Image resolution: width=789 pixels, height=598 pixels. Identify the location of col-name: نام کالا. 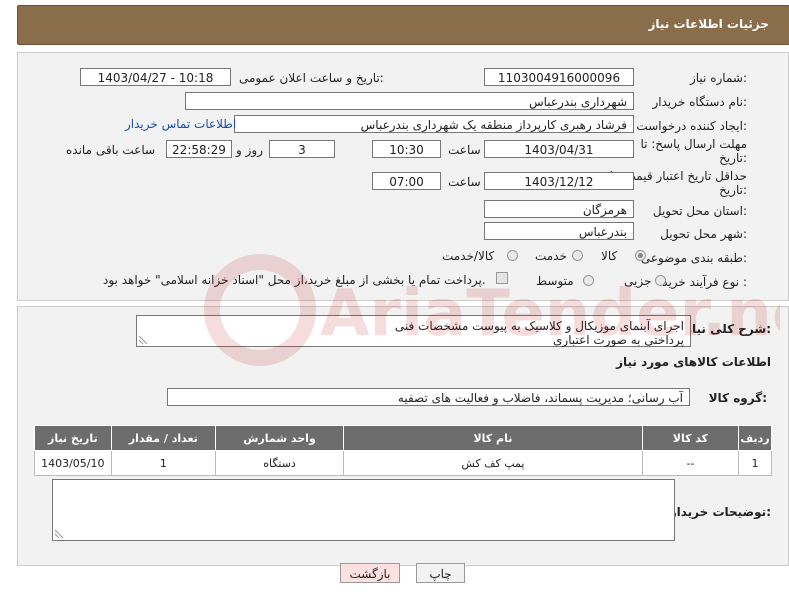
(493, 438).